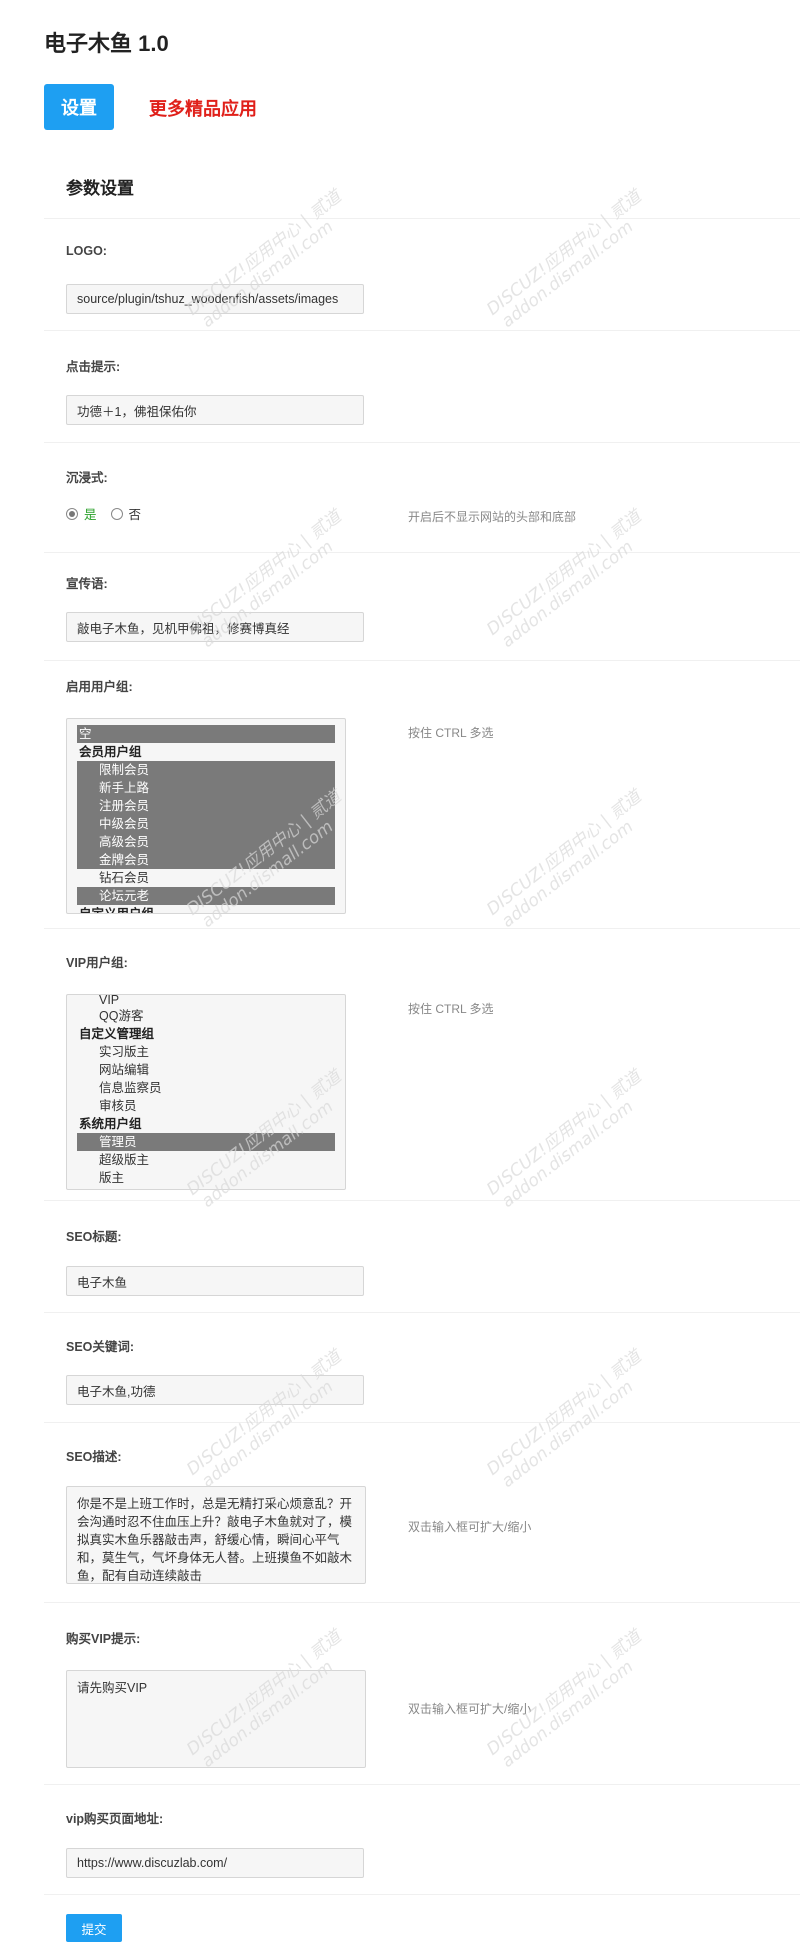 The width and height of the screenshot is (800, 1950). What do you see at coordinates (206, 788) in the screenshot?
I see `select-option: 新手上路` at bounding box center [206, 788].